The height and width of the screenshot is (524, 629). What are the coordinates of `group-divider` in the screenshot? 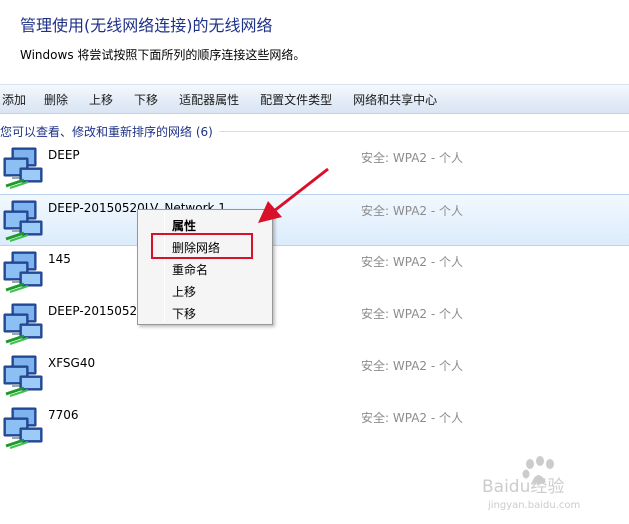 It's located at (423, 131).